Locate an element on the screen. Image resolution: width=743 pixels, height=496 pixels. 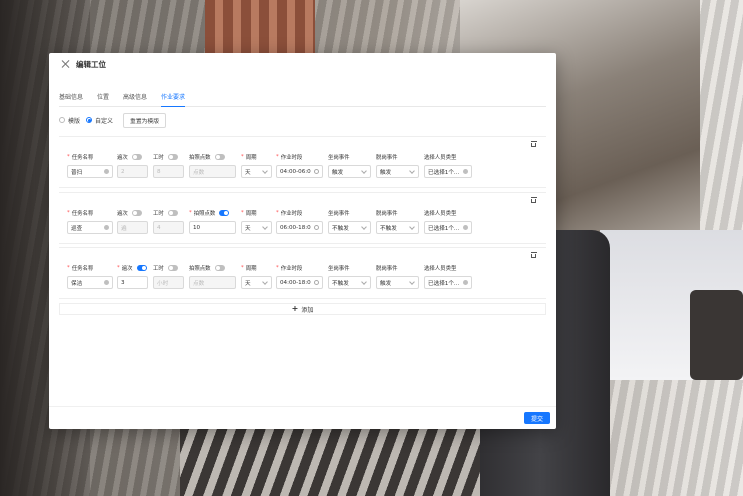
hours-input: 8 is located at coordinates (168, 171).